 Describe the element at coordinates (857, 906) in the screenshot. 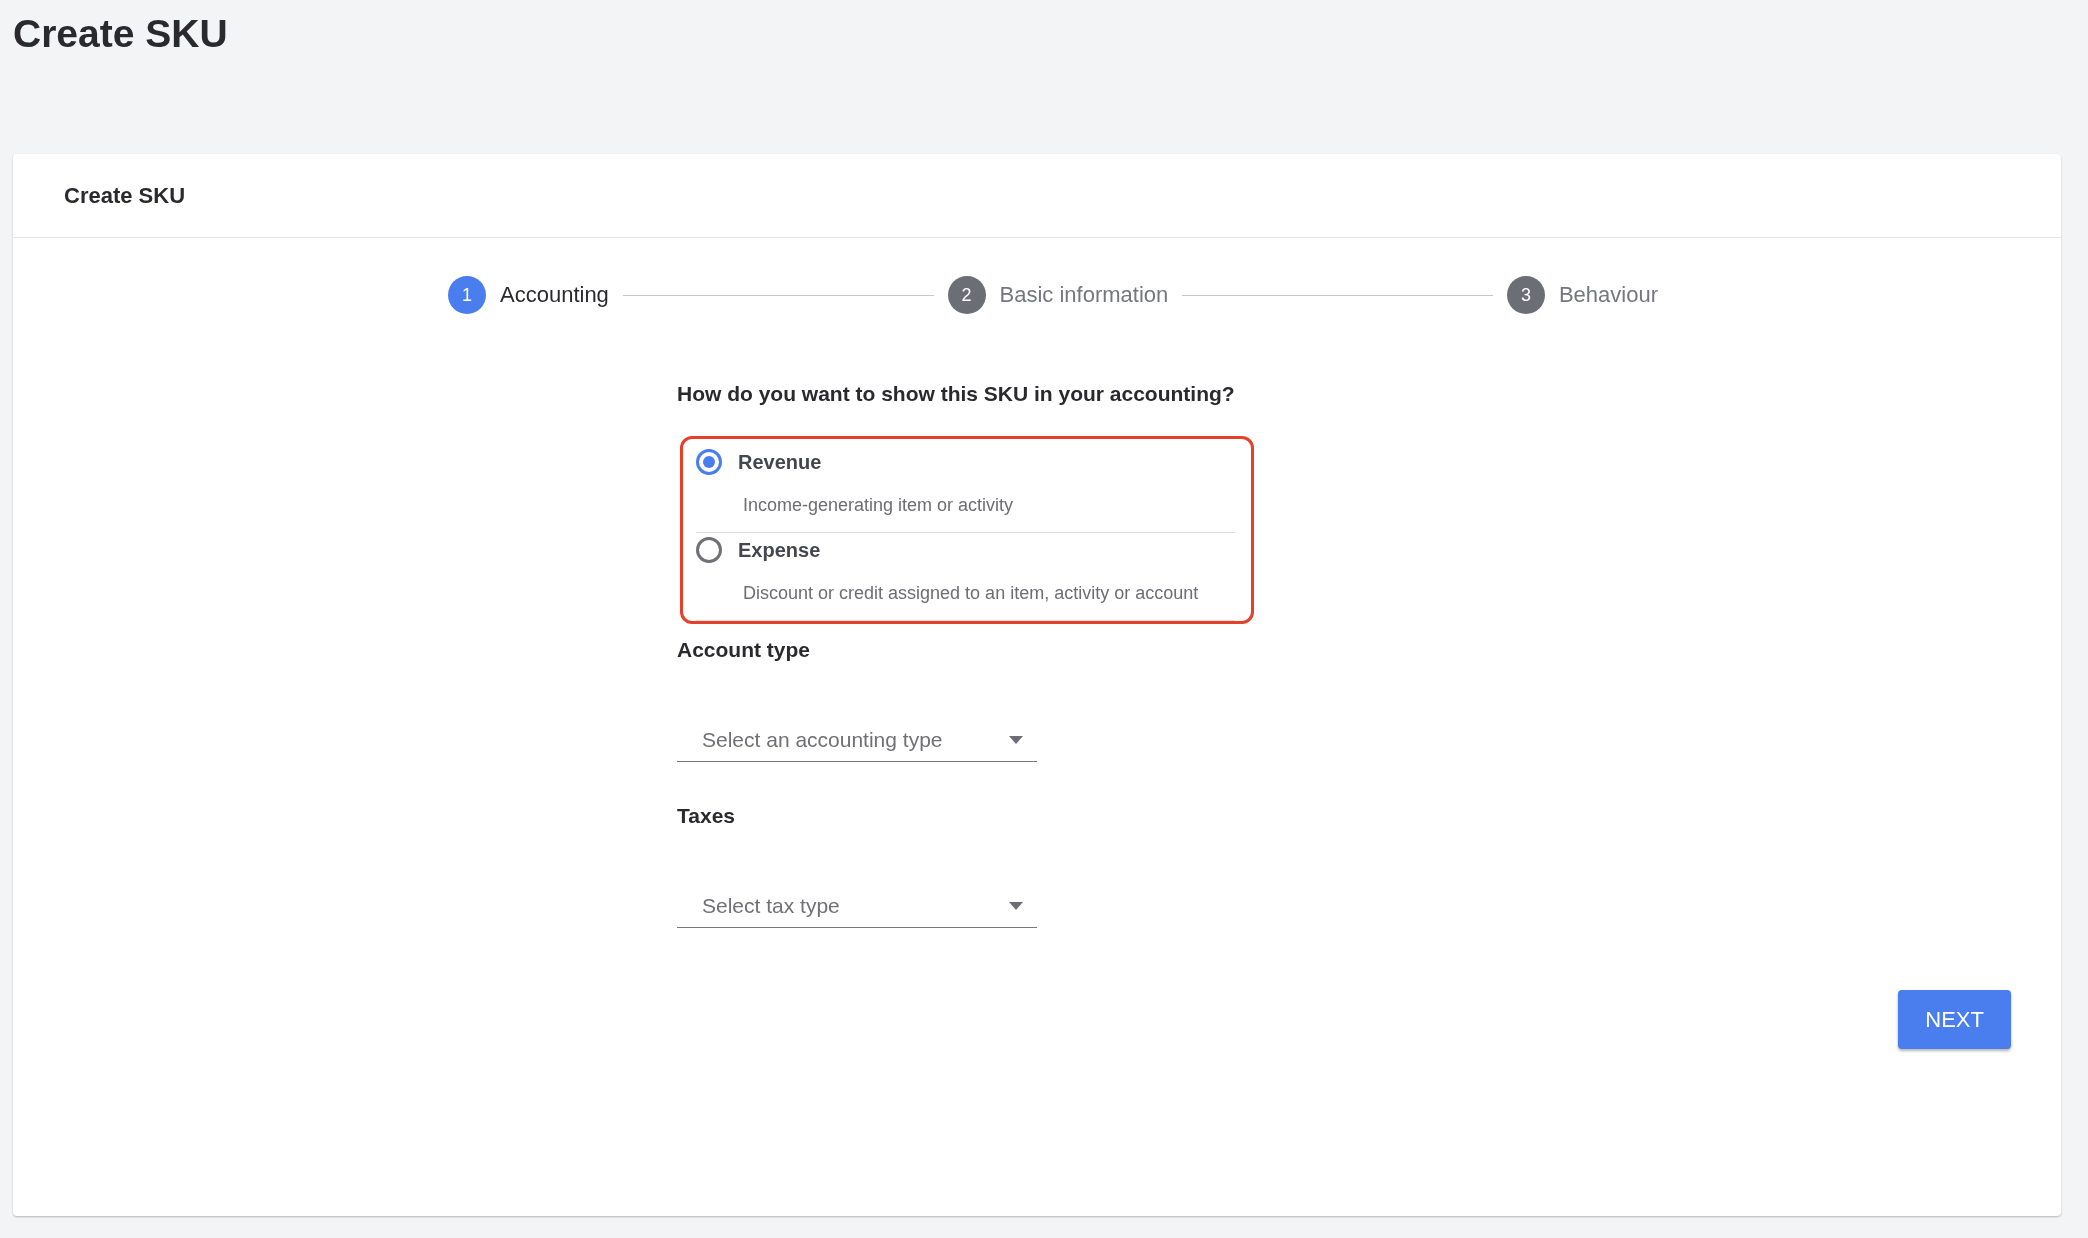

I see `select-field: Select tax type` at that location.